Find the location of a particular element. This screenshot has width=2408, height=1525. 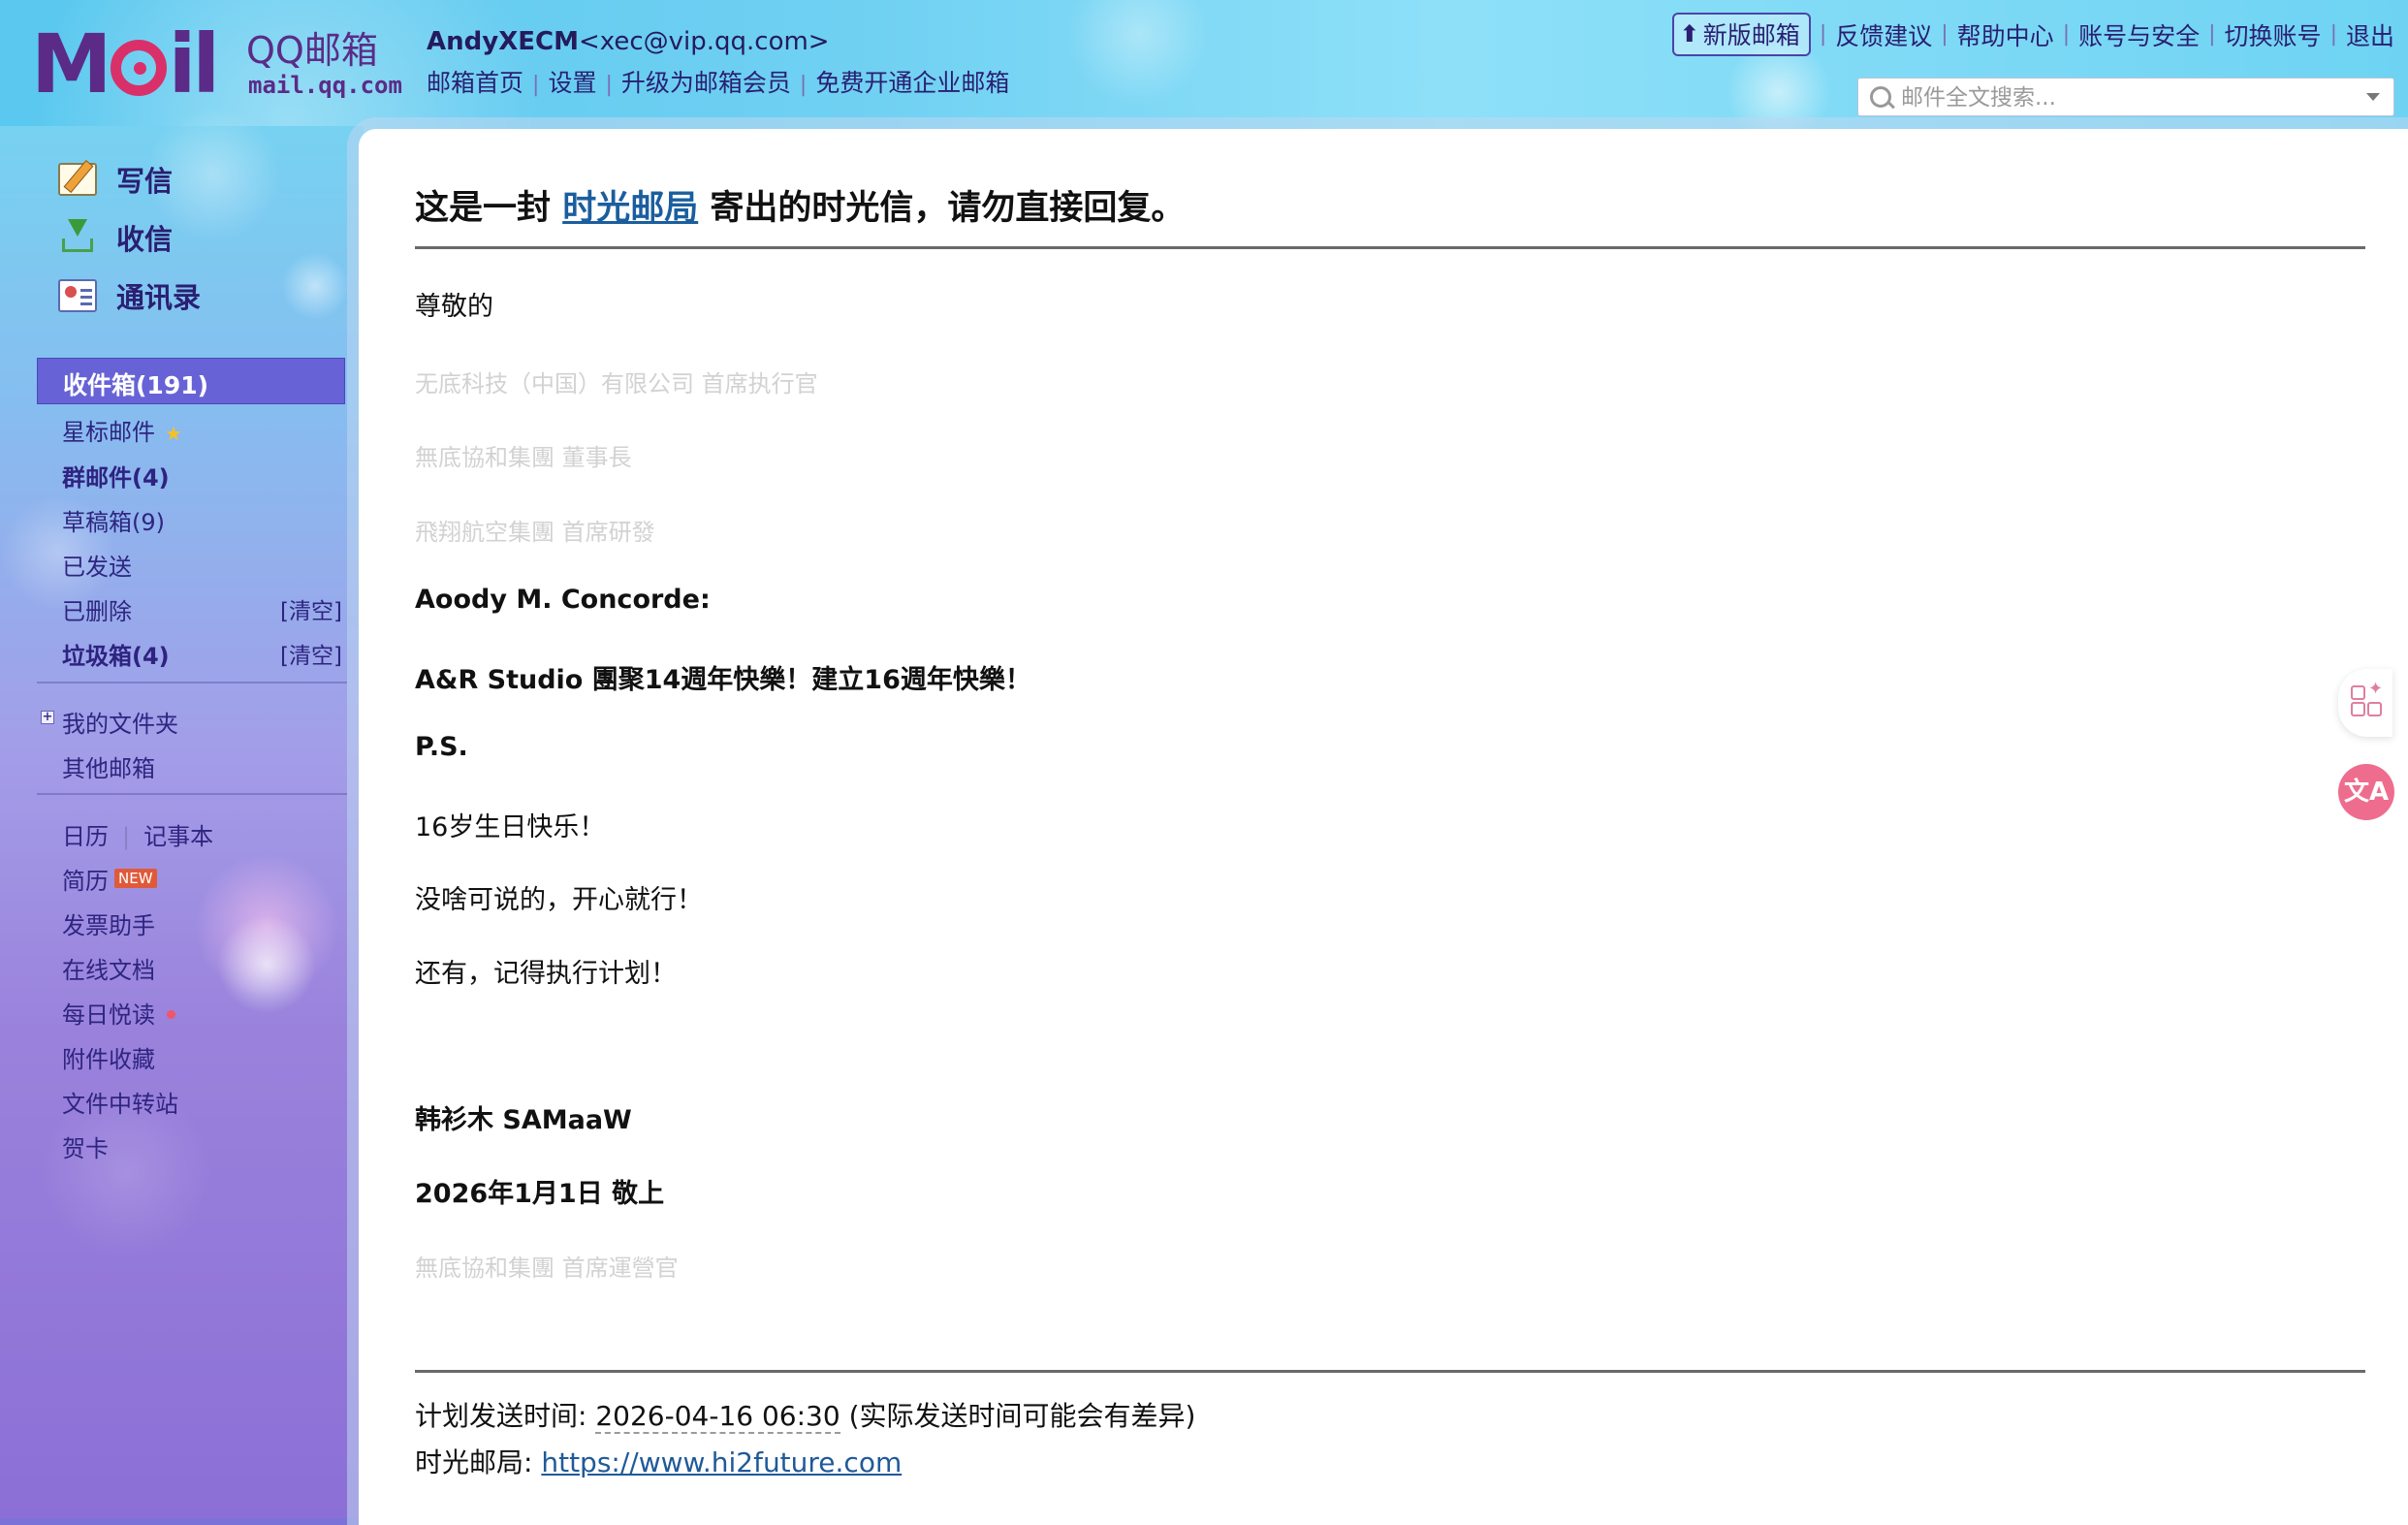

post-office-line: 时光邮局: https://www.hi2future.com is located at coordinates (658, 1461).